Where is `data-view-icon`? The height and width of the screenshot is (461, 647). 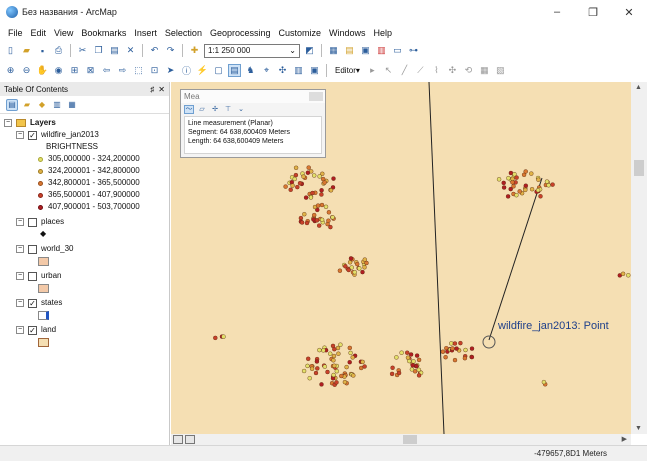 data-view-icon is located at coordinates (178, 439).